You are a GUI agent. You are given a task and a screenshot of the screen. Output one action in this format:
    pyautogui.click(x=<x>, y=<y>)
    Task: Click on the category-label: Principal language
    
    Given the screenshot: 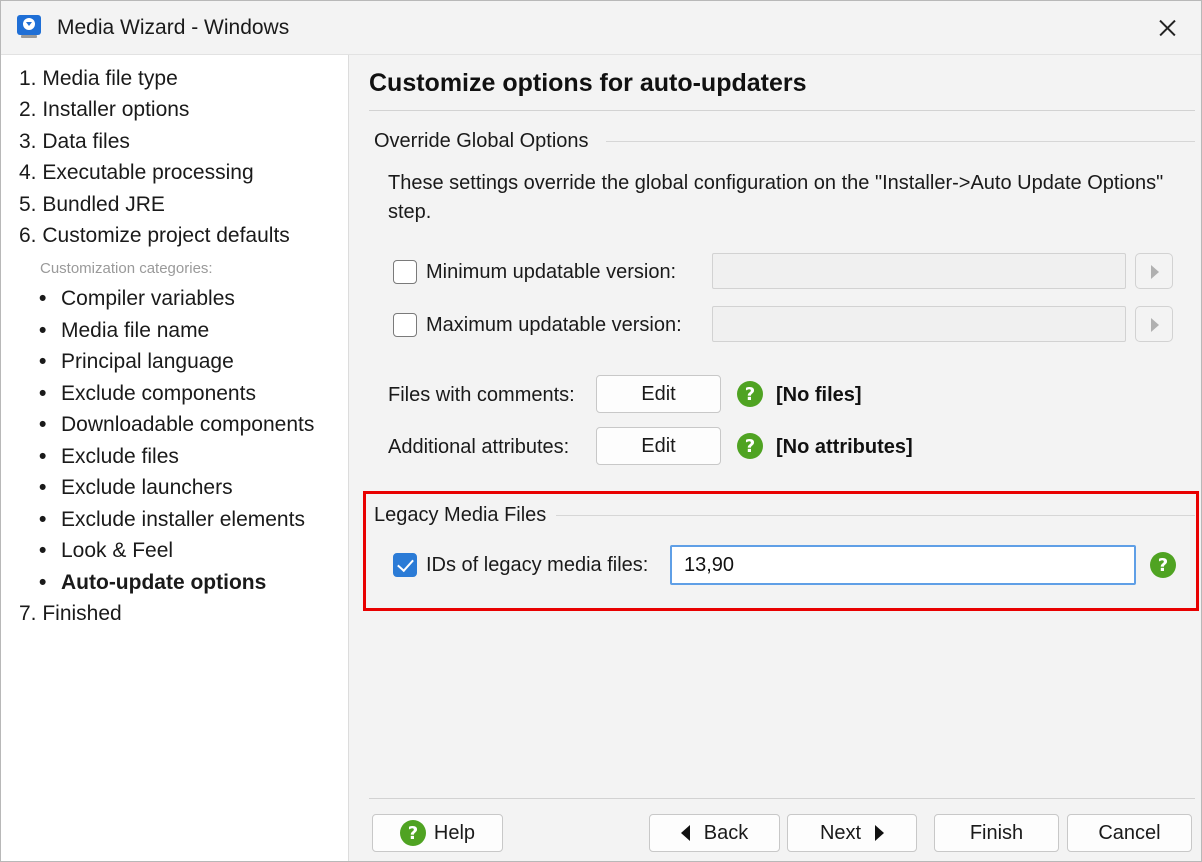 What is the action you would take?
    pyautogui.click(x=147, y=361)
    